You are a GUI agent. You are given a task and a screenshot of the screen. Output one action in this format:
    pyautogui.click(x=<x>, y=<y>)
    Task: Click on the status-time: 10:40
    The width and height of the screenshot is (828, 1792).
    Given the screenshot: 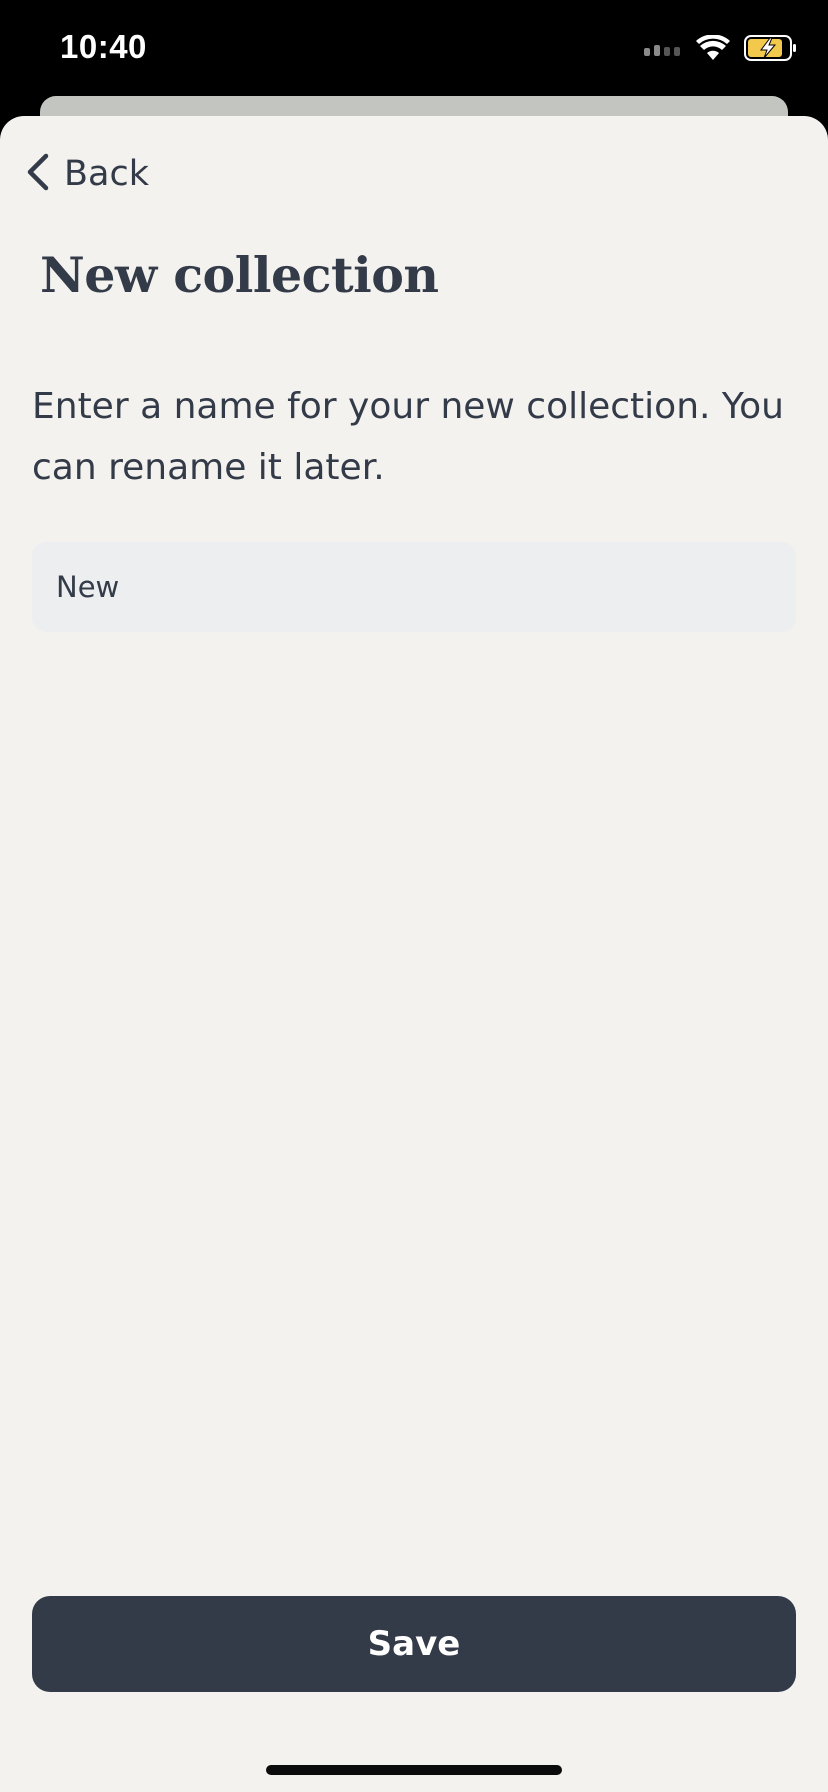 What is the action you would take?
    pyautogui.click(x=103, y=46)
    